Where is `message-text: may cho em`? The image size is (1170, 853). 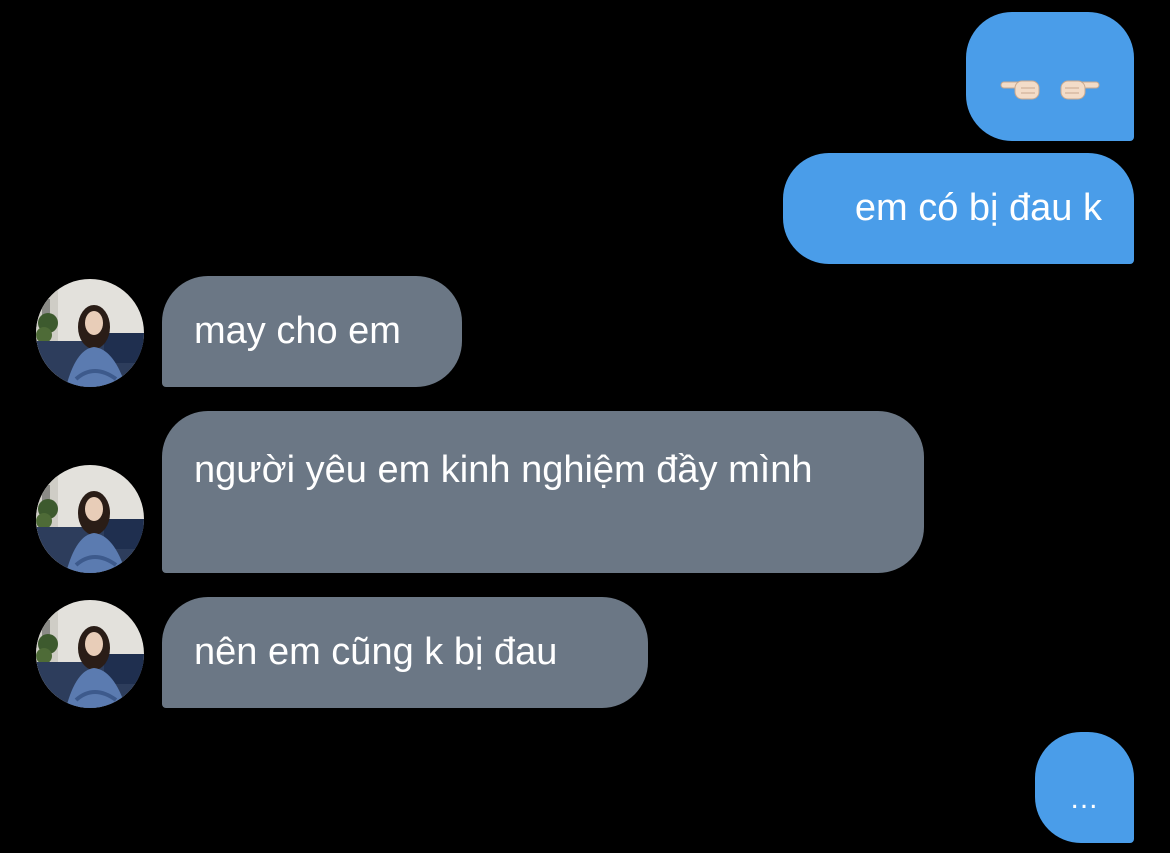
message-text: may cho em is located at coordinates (297, 331).